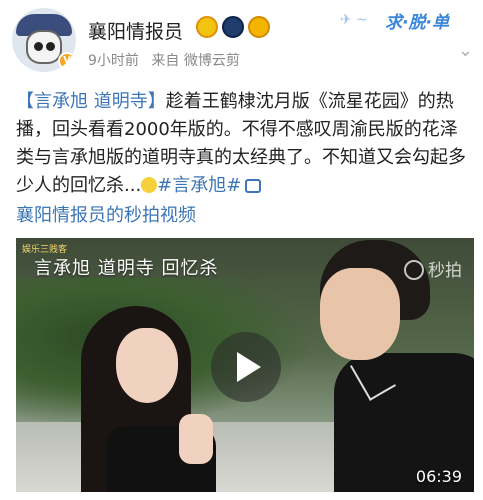  Describe the element at coordinates (196, 439) in the screenshot. I see `girl-hands` at that location.